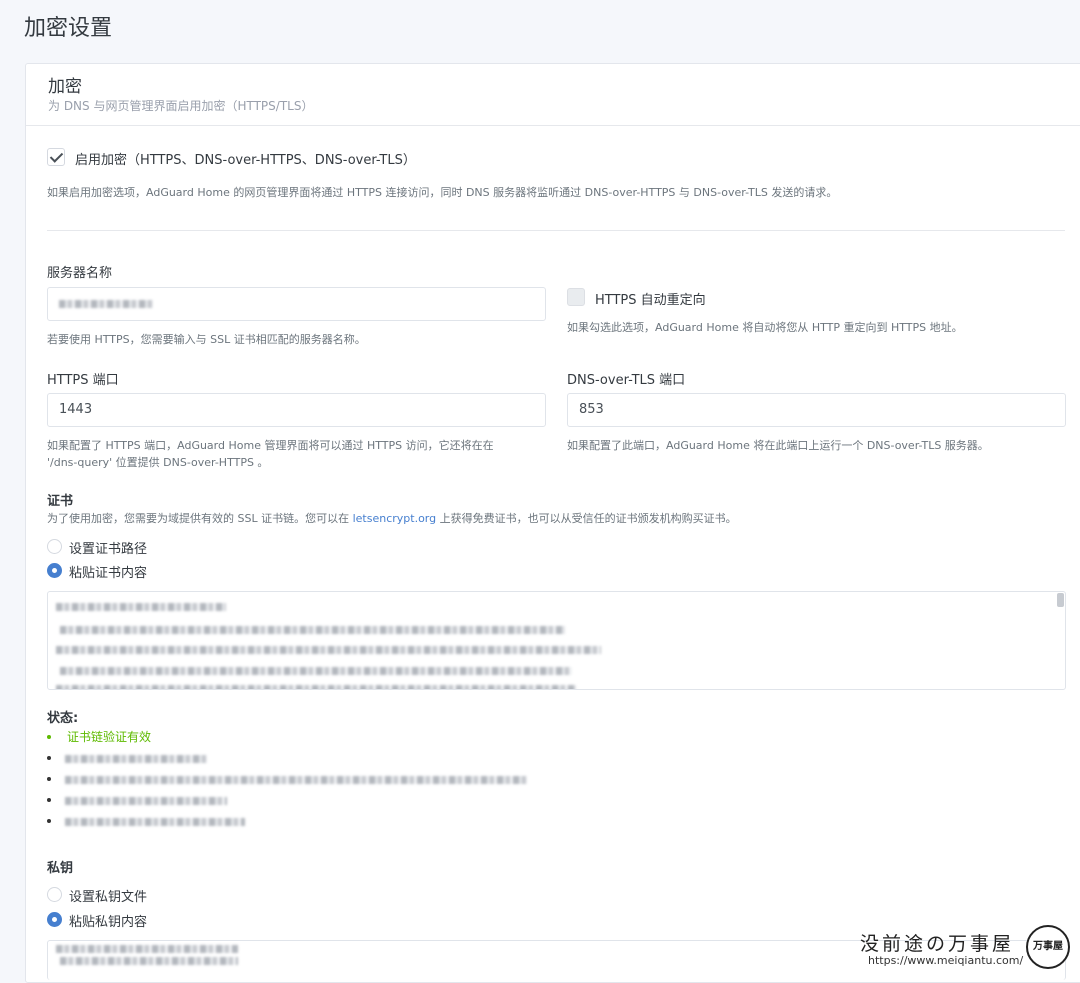 This screenshot has height=983, width=1080. I want to click on status-heading: 状态:, so click(63, 718).